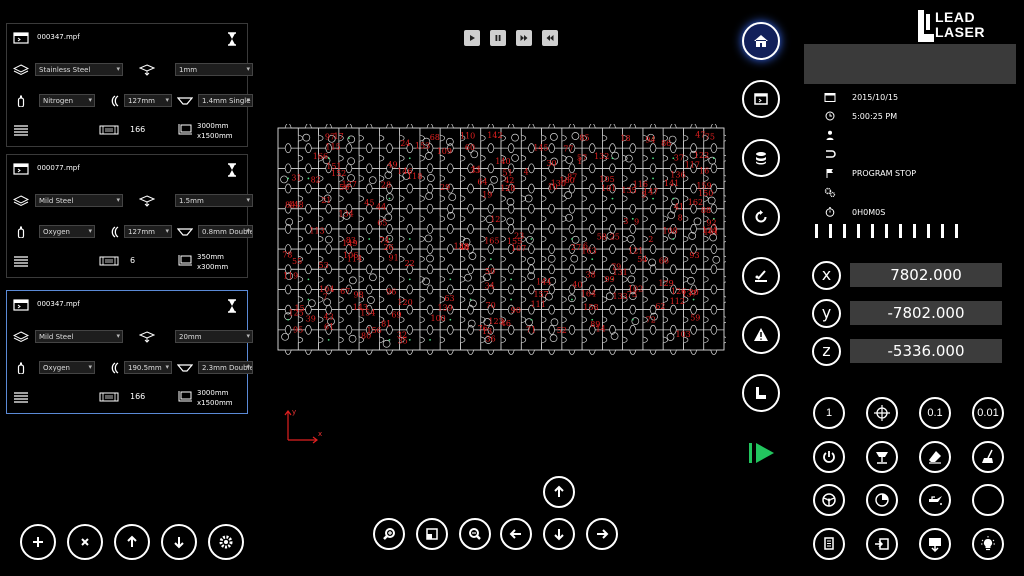 The width and height of the screenshot is (1024, 576). Describe the element at coordinates (706, 210) in the screenshot. I see `part-number-label: 88` at that location.